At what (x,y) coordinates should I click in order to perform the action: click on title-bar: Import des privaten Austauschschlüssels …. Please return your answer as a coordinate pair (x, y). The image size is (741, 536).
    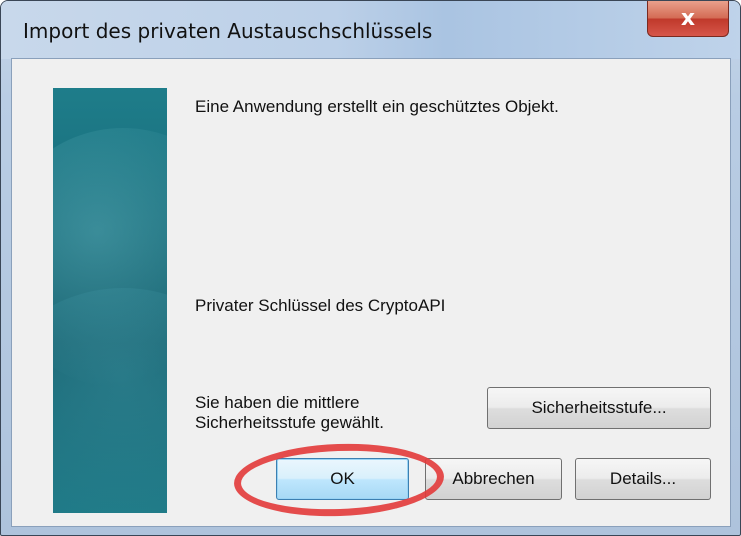
    Looking at the image, I should click on (370, 30).